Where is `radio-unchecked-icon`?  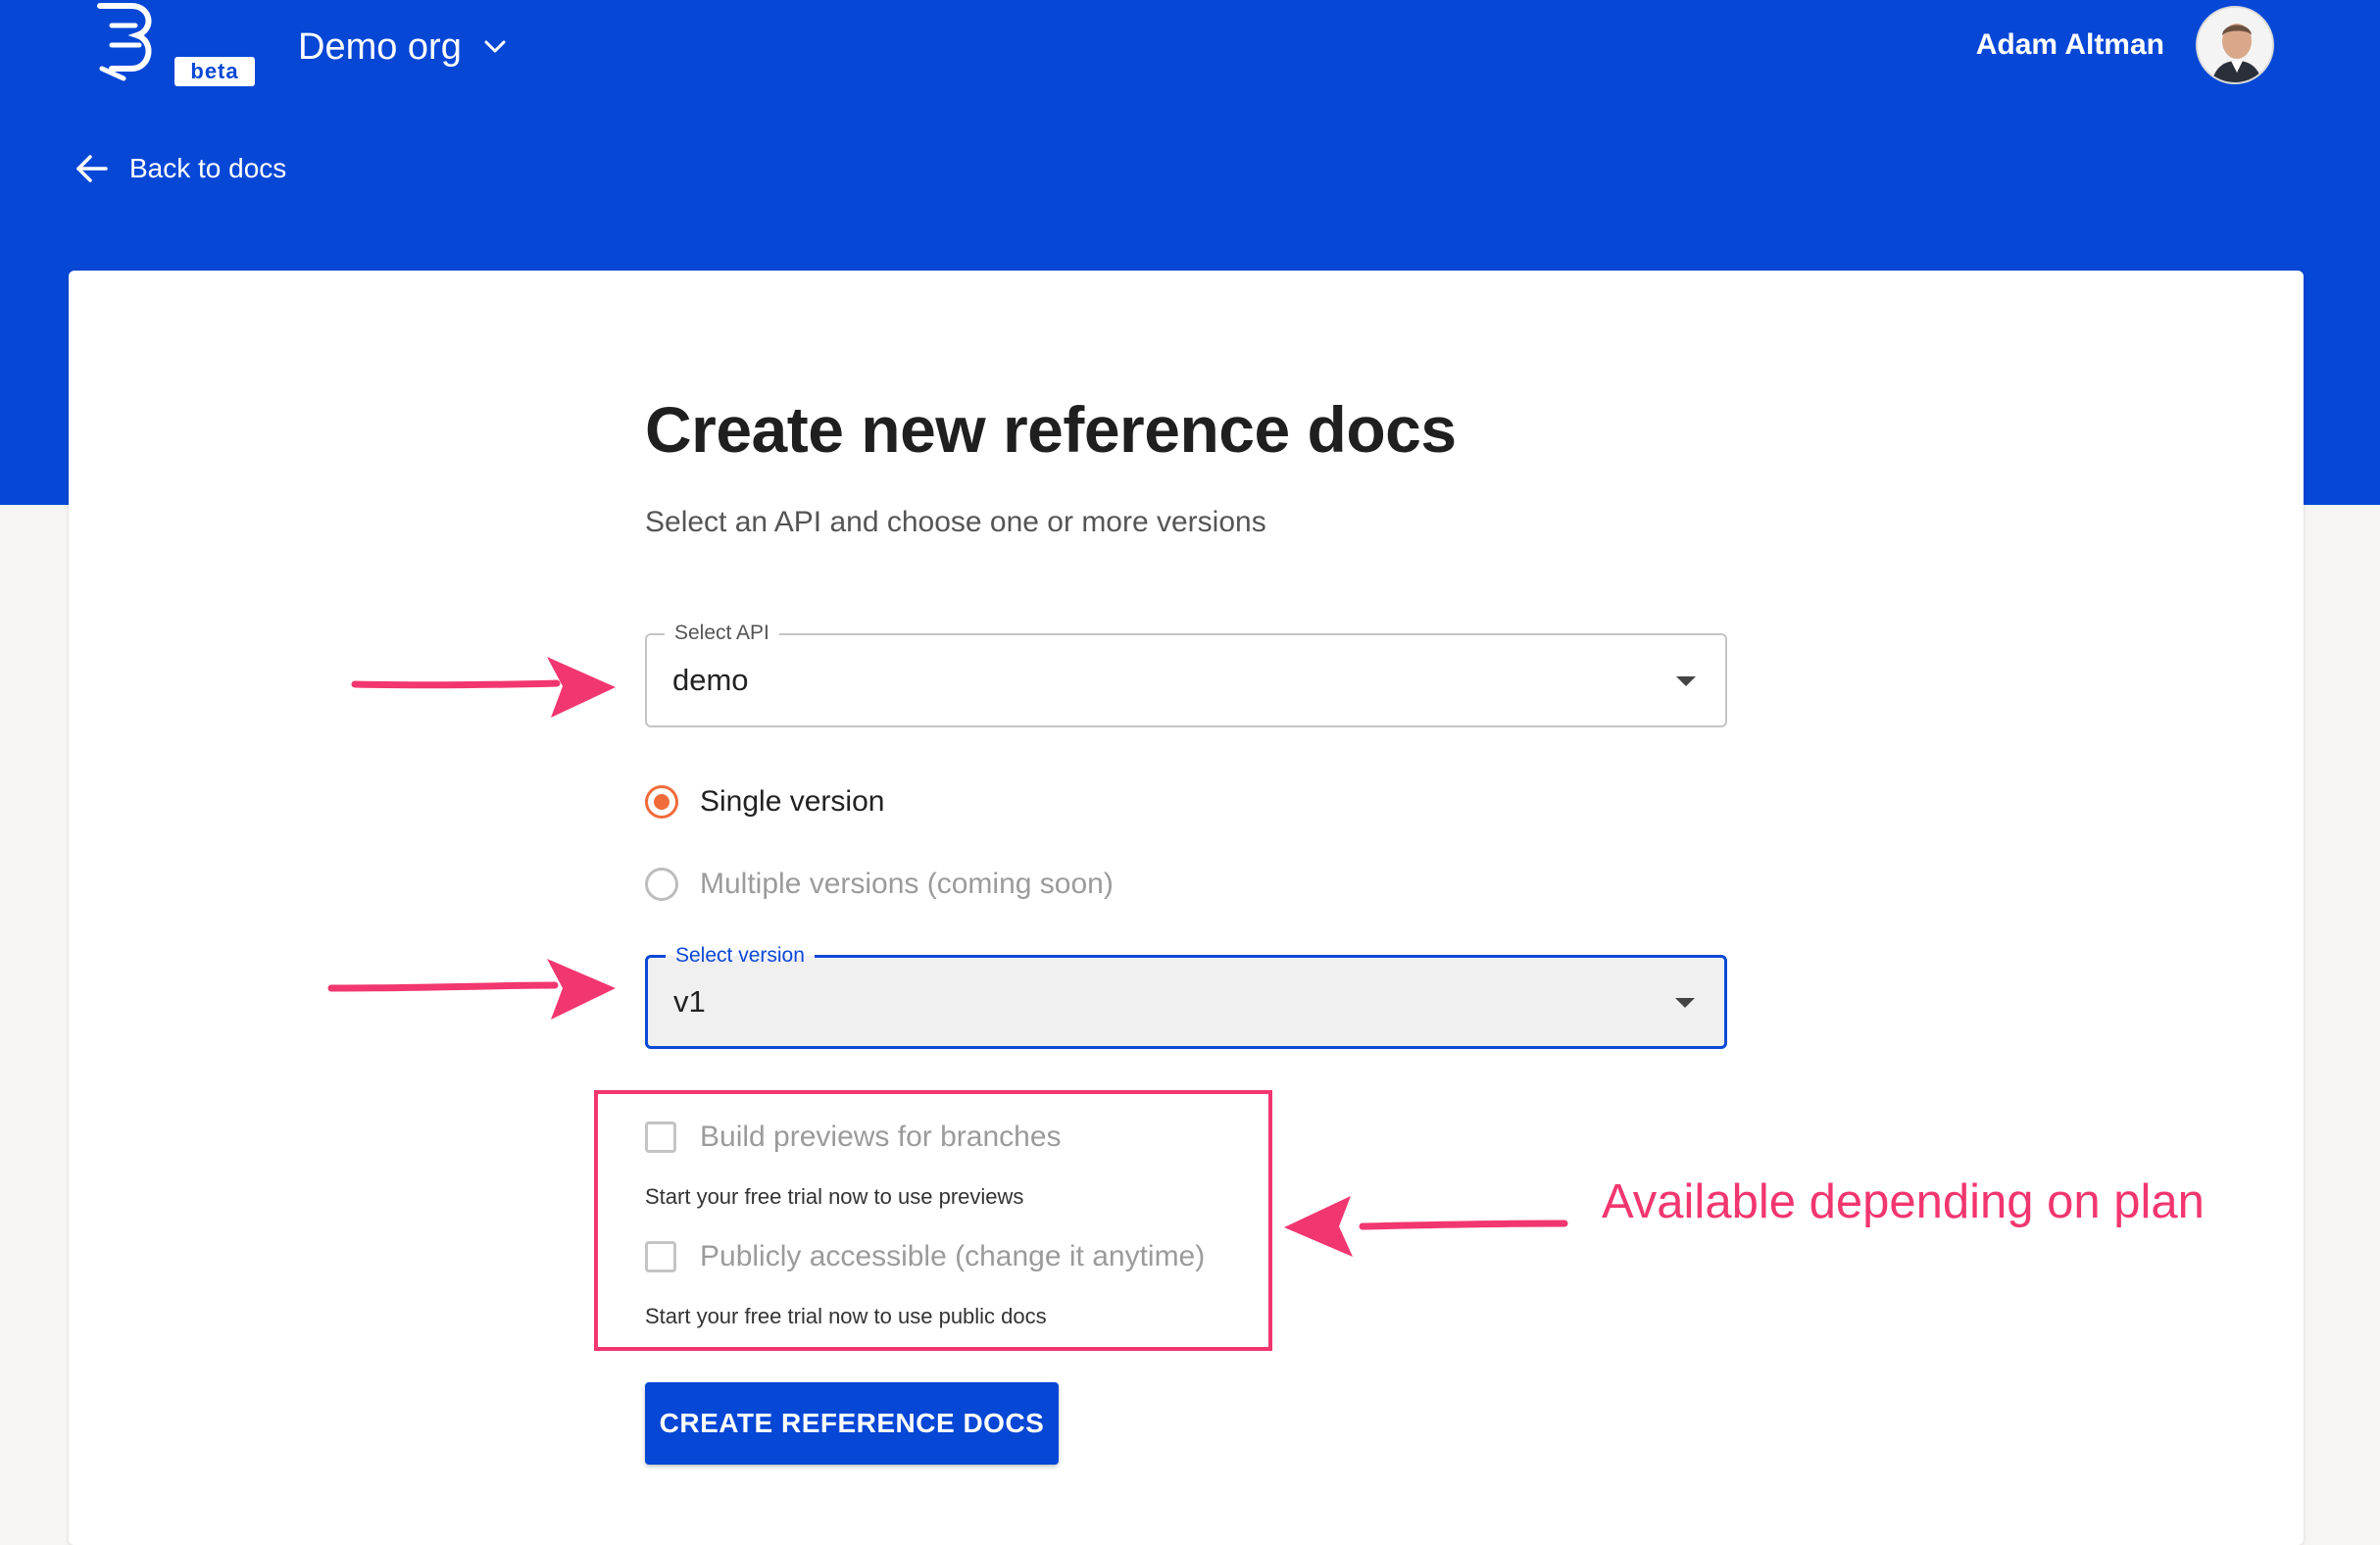
radio-unchecked-icon is located at coordinates (661, 885).